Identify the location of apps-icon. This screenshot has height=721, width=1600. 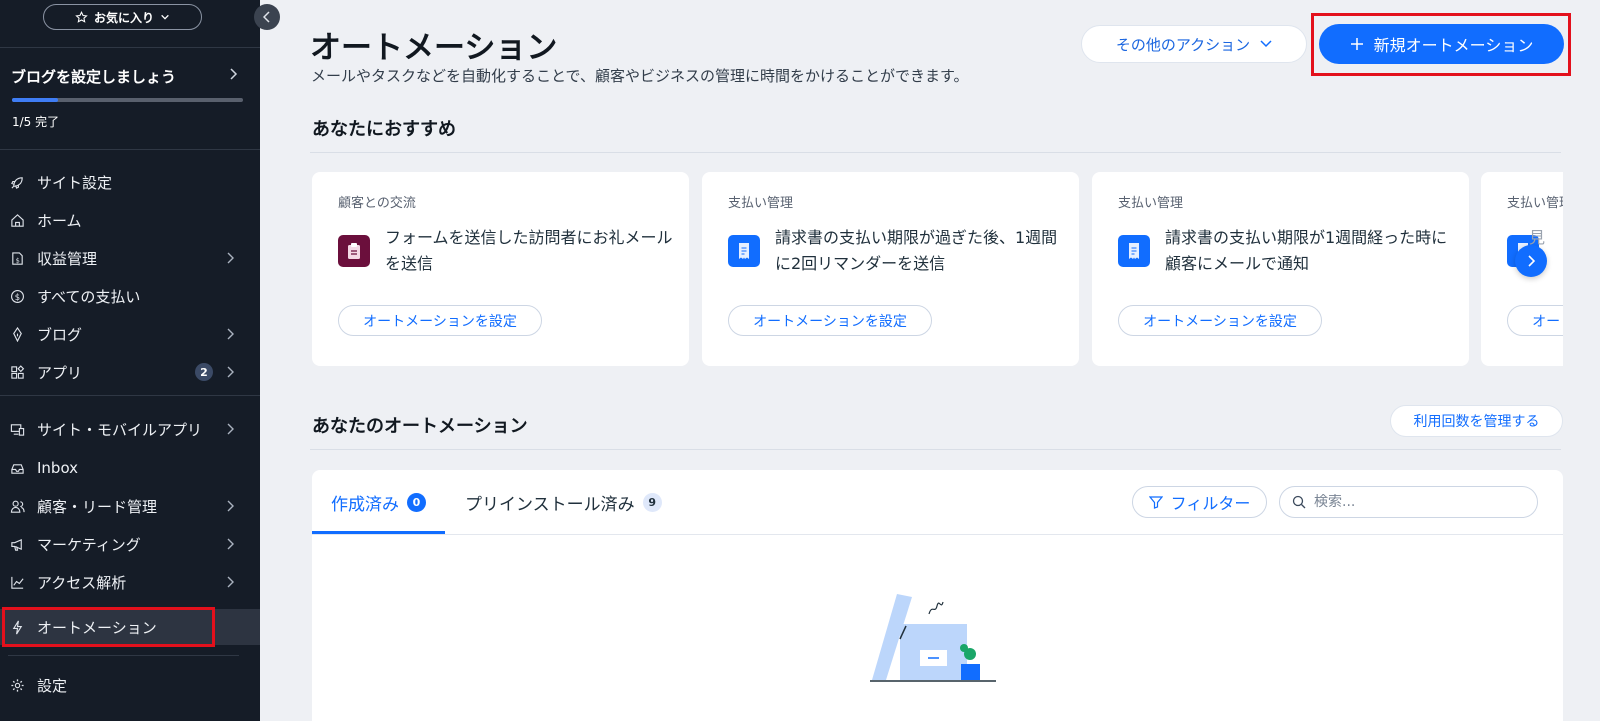
(17, 372).